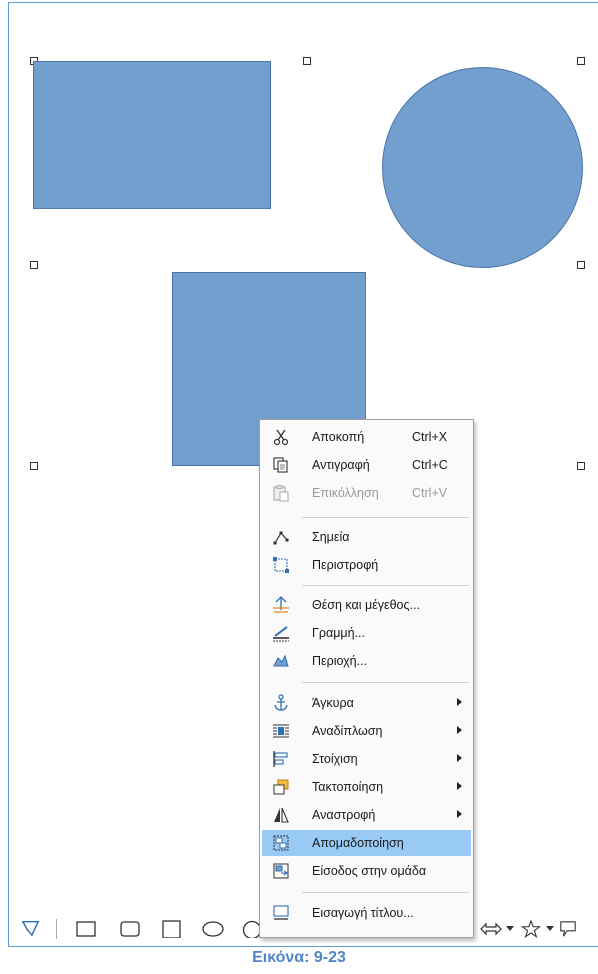 The height and width of the screenshot is (974, 598). What do you see at coordinates (366, 759) in the screenshot?
I see `menu-item-align: Στοίχιση` at bounding box center [366, 759].